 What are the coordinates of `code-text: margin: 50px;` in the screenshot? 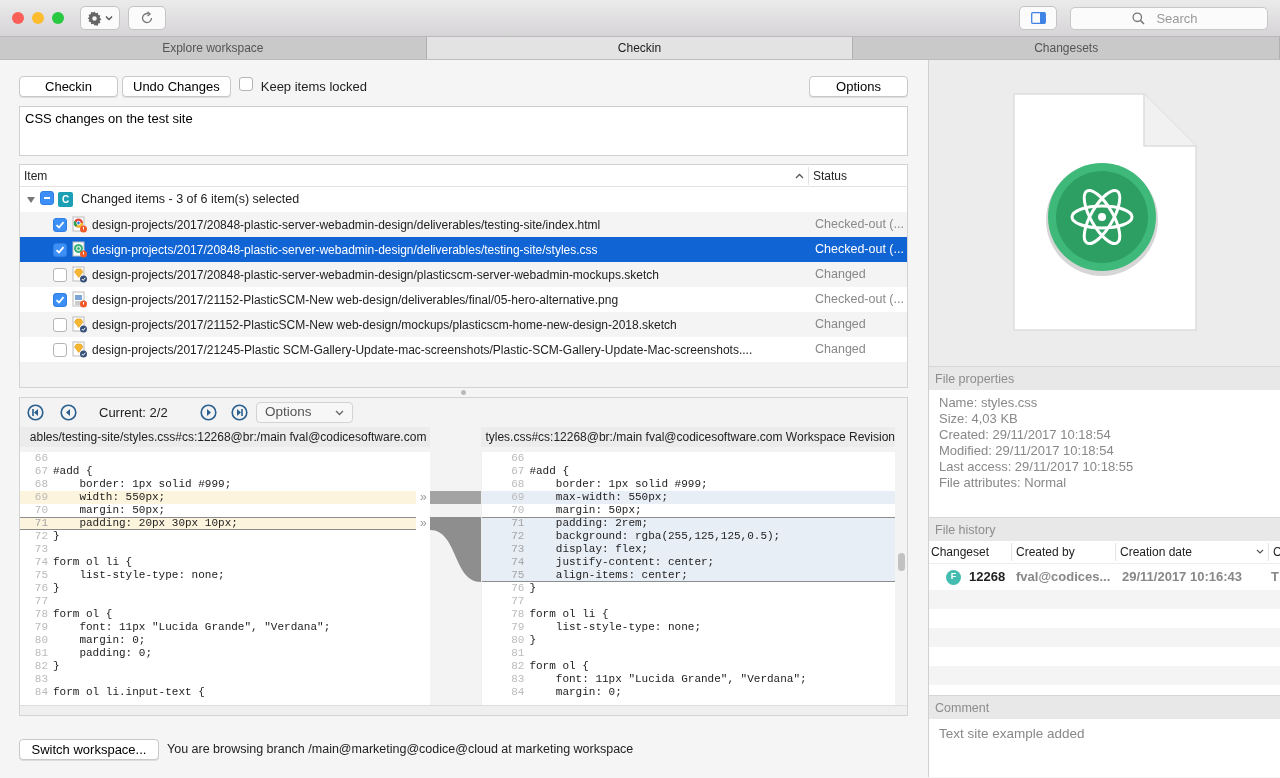 It's located at (122, 510).